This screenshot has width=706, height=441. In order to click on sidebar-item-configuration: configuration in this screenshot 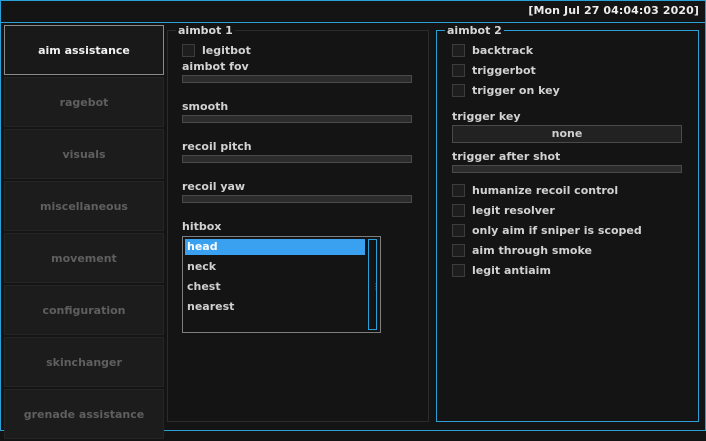, I will do `click(84, 310)`.